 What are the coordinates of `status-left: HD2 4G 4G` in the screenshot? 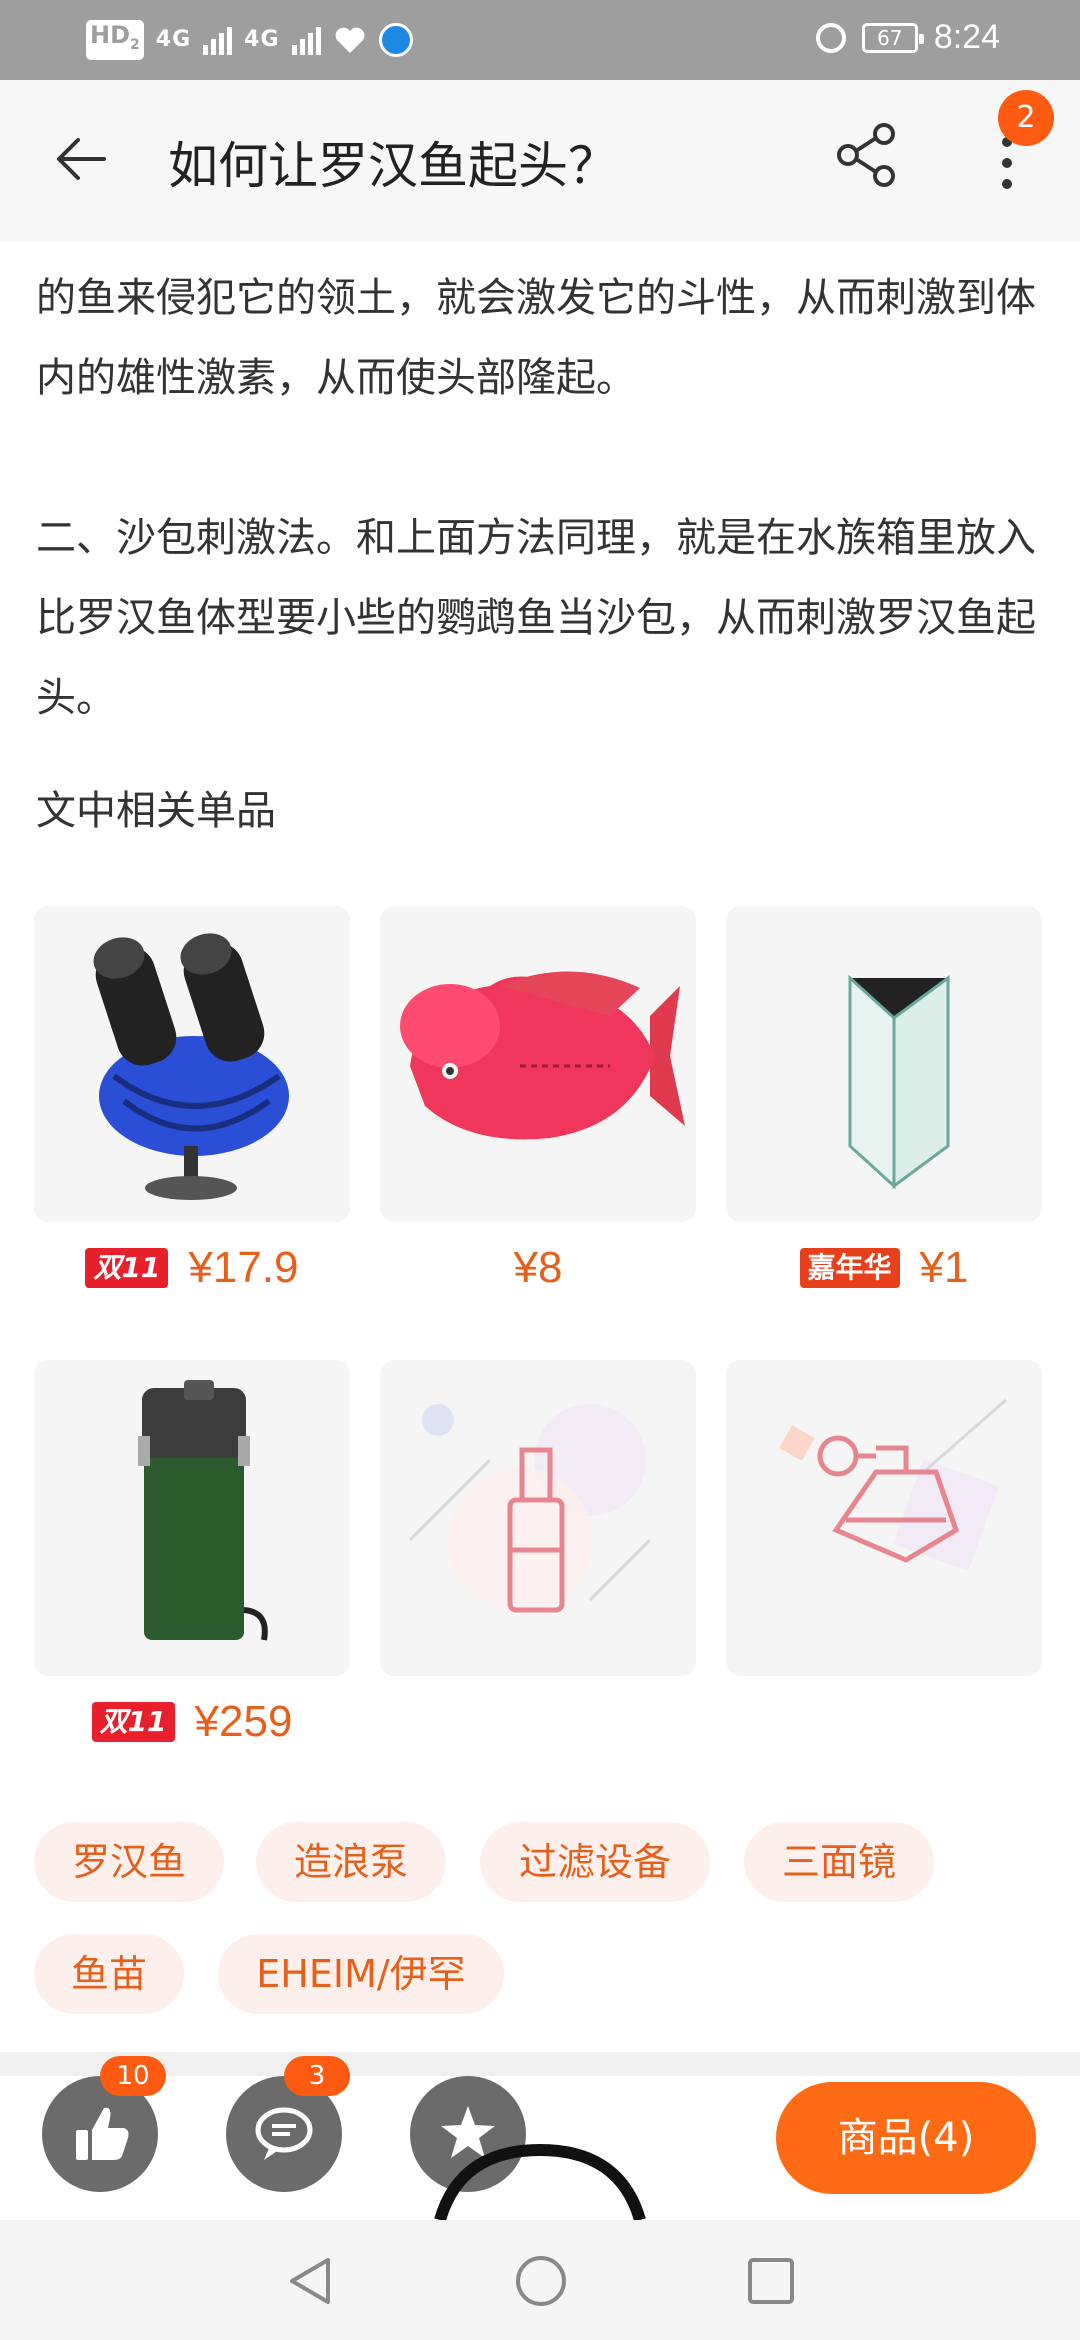 It's located at (249, 40).